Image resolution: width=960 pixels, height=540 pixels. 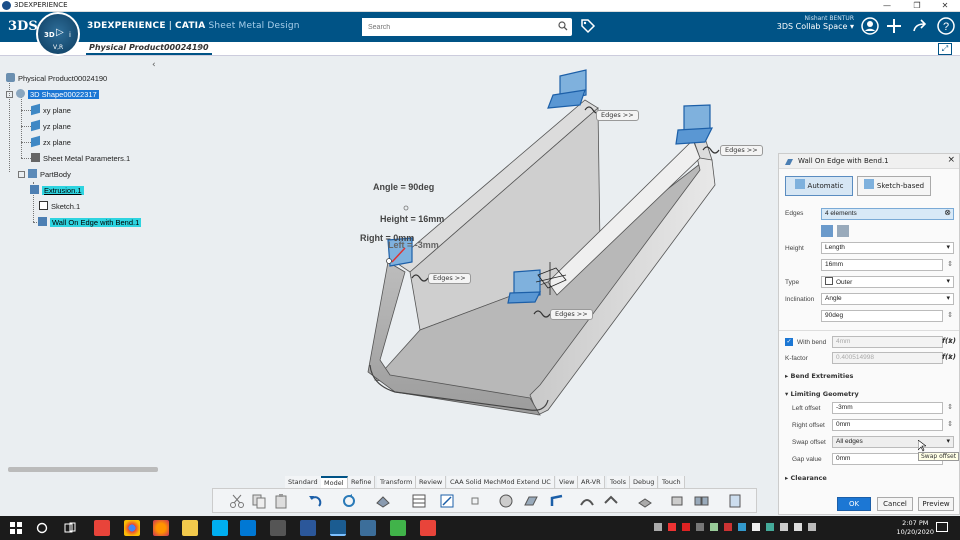 What do you see at coordinates (383, 501) in the screenshot?
I see `measure-icon` at bounding box center [383, 501].